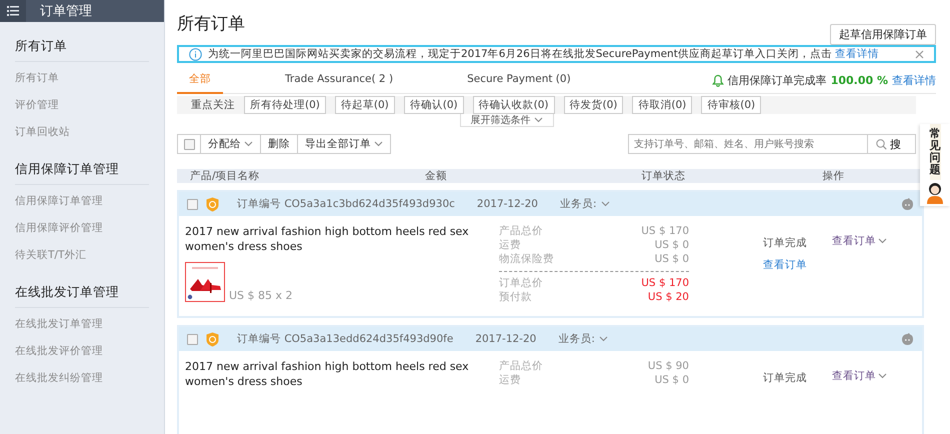 The width and height of the screenshot is (950, 434). What do you see at coordinates (664, 176) in the screenshot?
I see `column-header: 订单状态` at bounding box center [664, 176].